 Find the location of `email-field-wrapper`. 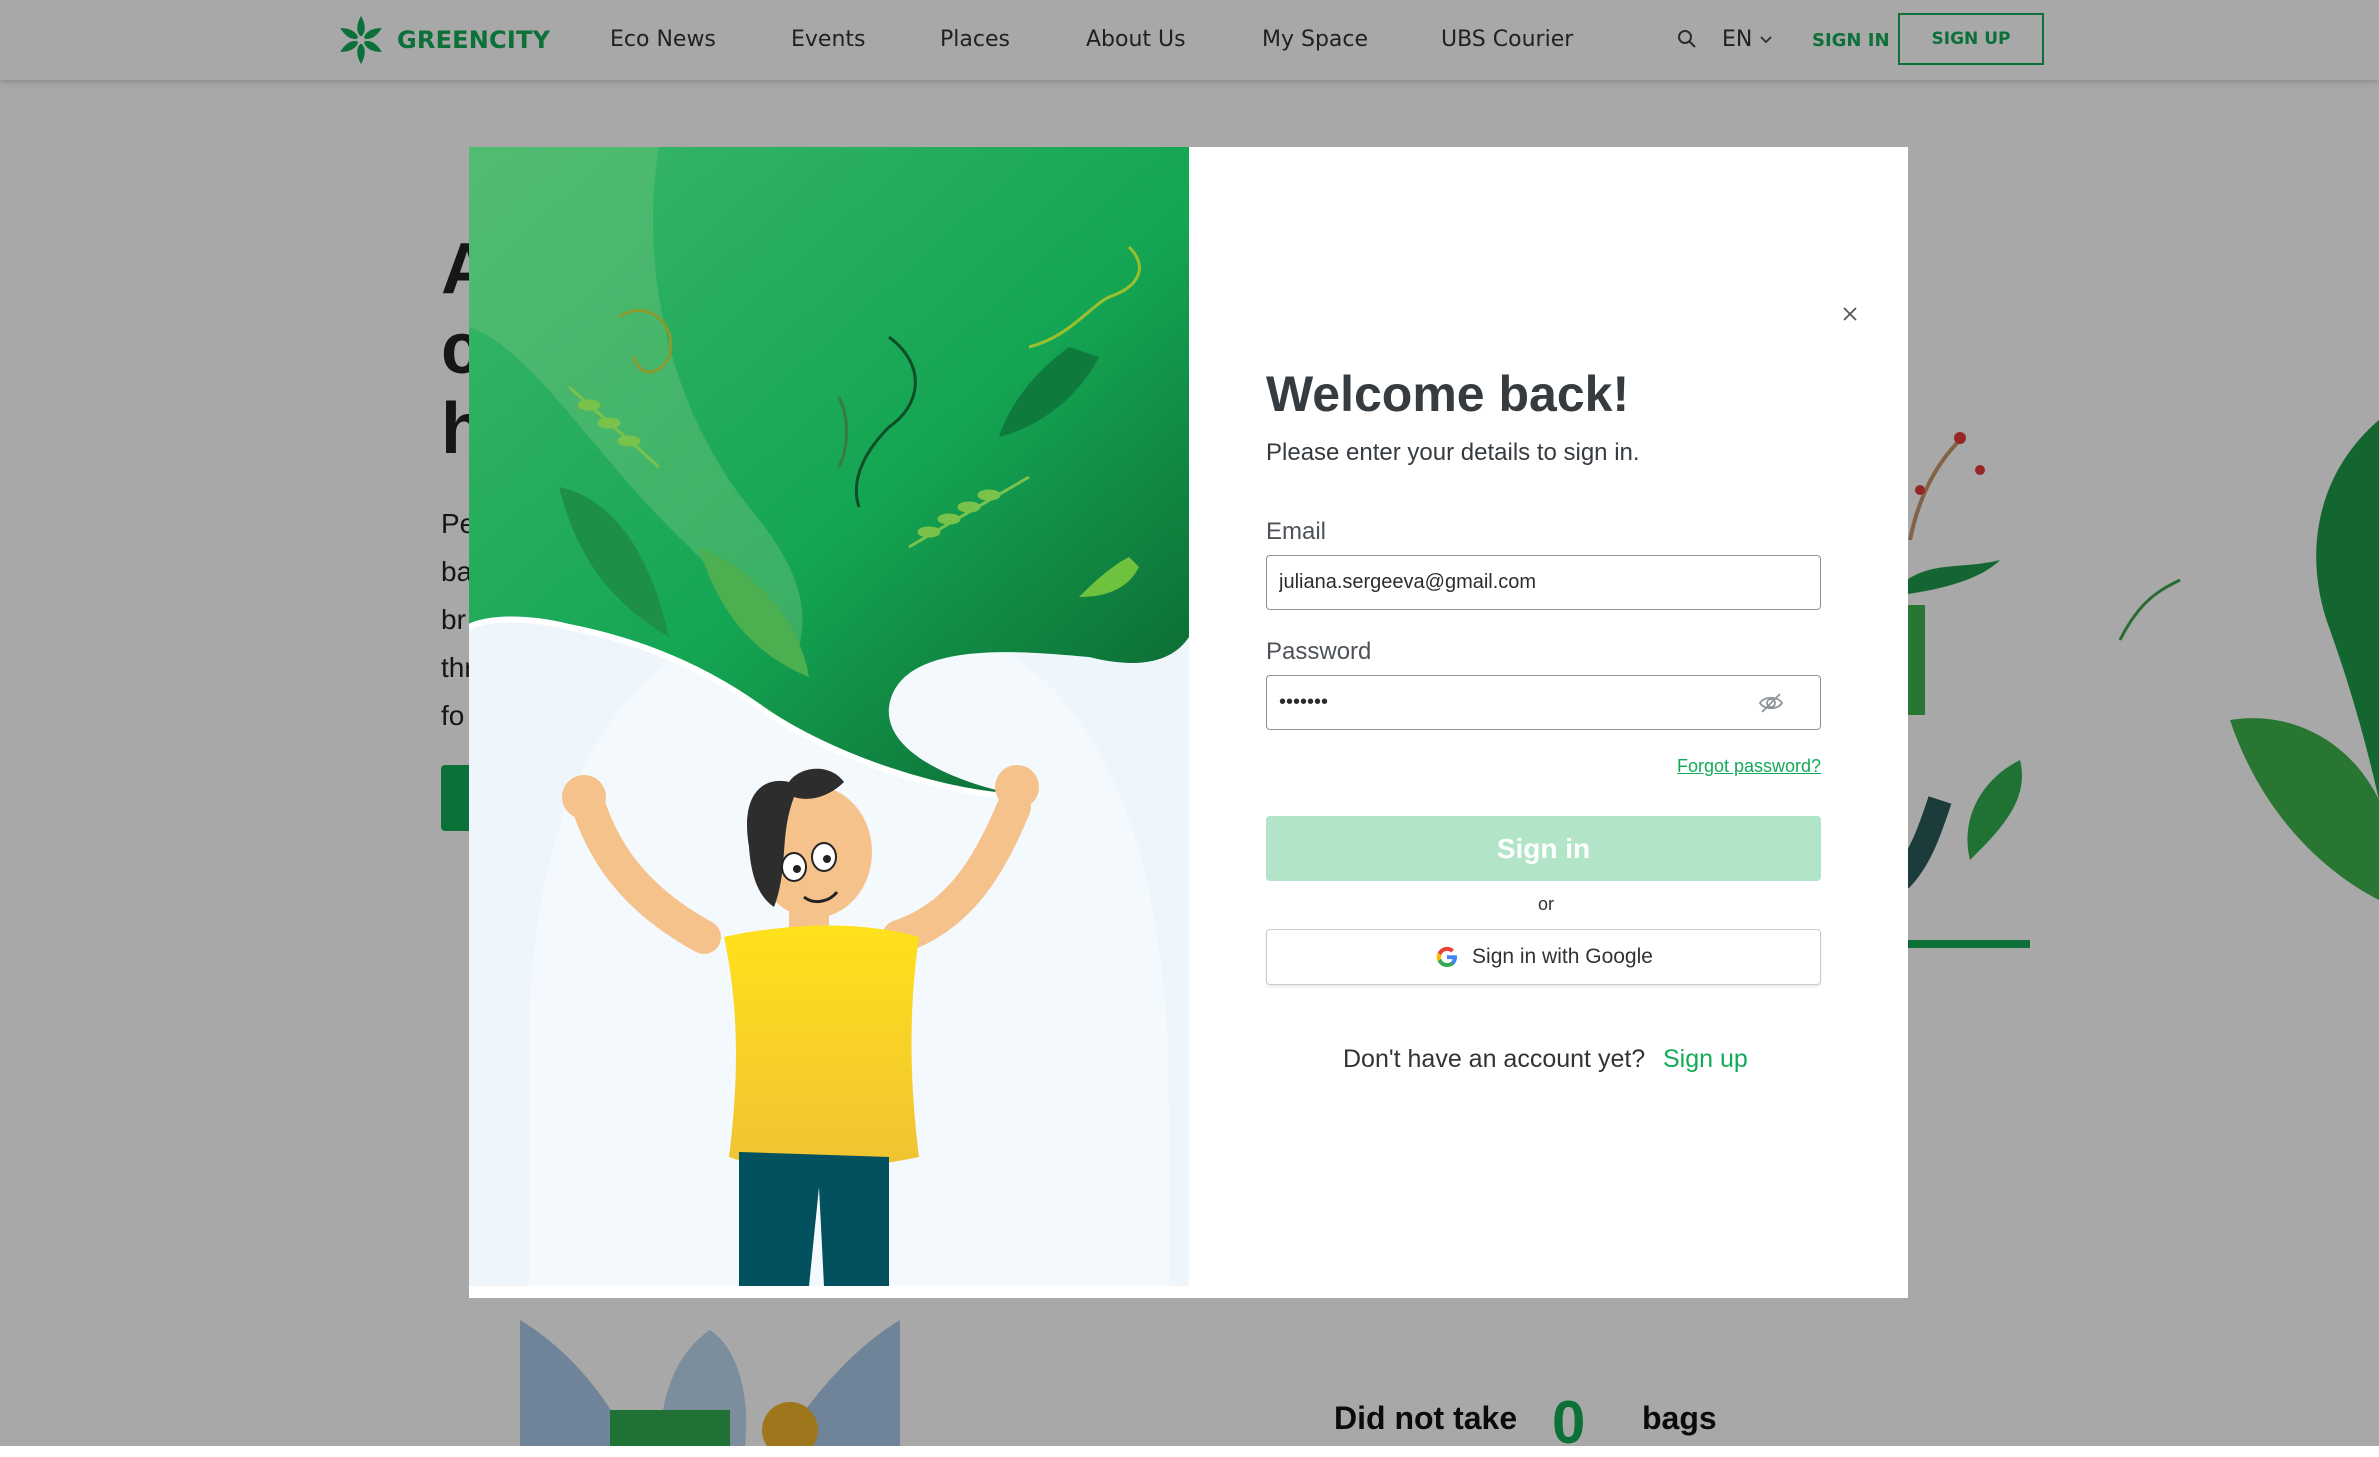

email-field-wrapper is located at coordinates (1543, 582).